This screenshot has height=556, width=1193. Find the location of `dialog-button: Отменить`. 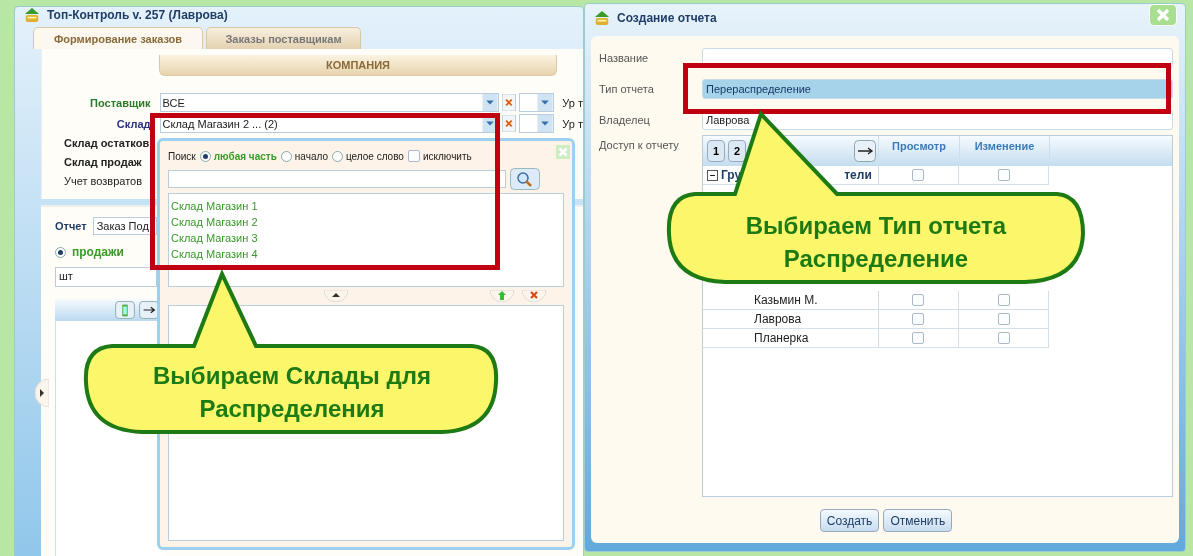

dialog-button: Отменить is located at coordinates (918, 520).